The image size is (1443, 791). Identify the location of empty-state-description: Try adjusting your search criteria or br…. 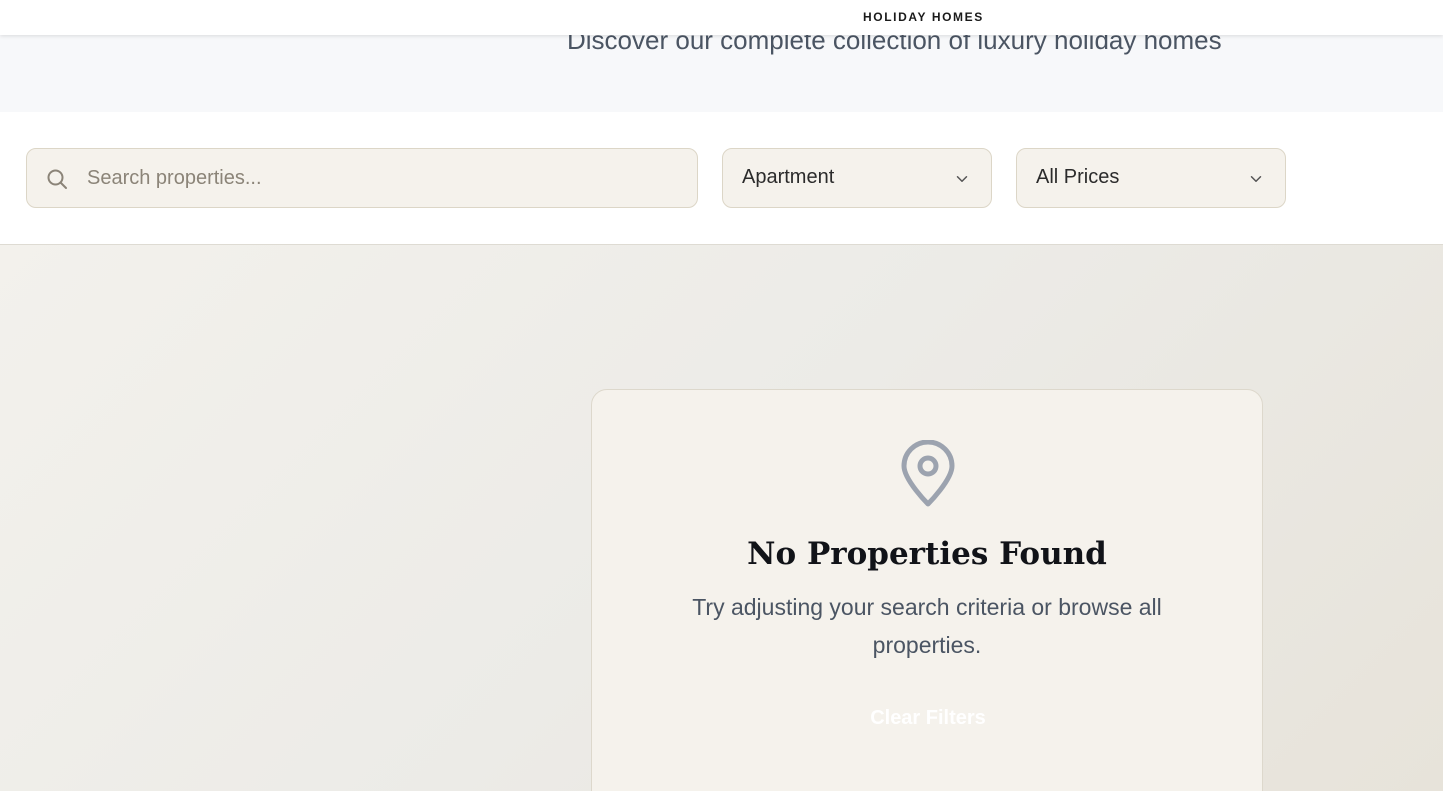
(927, 626).